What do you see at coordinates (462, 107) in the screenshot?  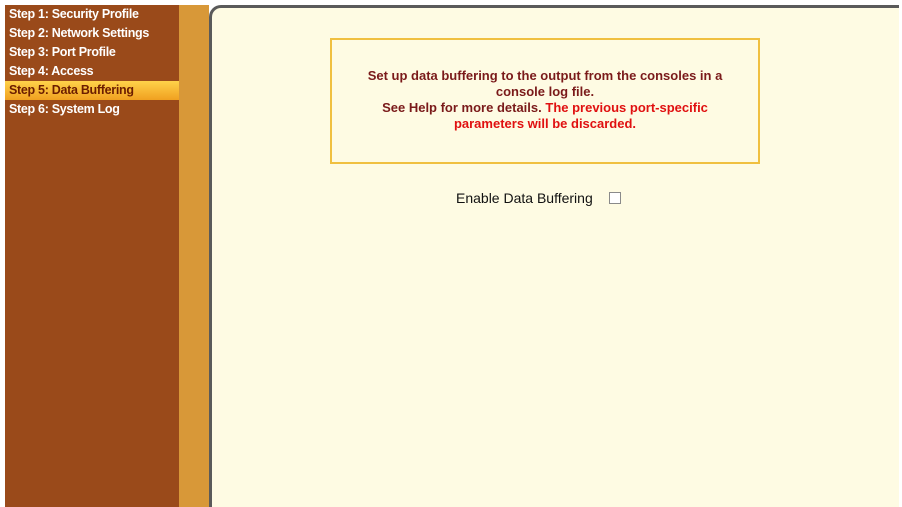 I see `notice-help-text: See Help for more details.` at bounding box center [462, 107].